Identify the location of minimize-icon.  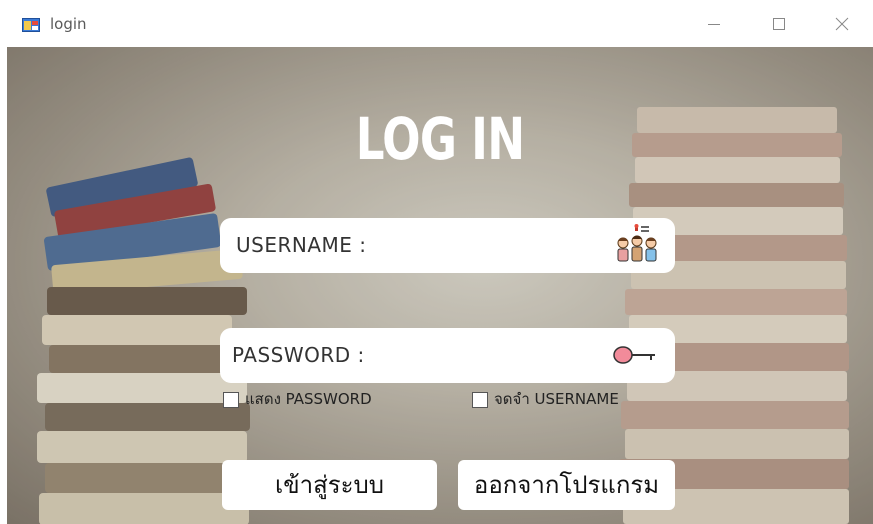
(714, 24).